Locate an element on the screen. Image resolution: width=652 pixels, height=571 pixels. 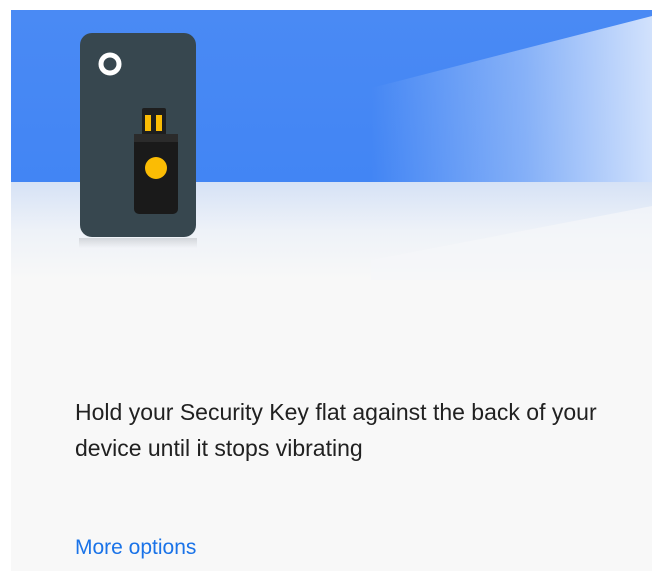
more-options-link: More options is located at coordinates (135, 548).